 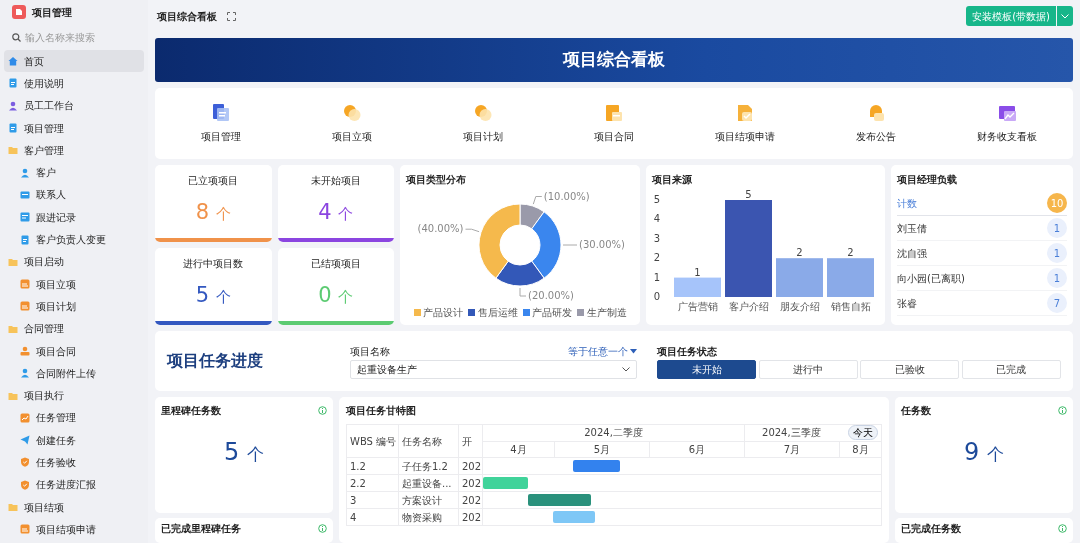 What do you see at coordinates (602, 351) in the screenshot?
I see `filter-mode-dropdown: 等于任意一个` at bounding box center [602, 351].